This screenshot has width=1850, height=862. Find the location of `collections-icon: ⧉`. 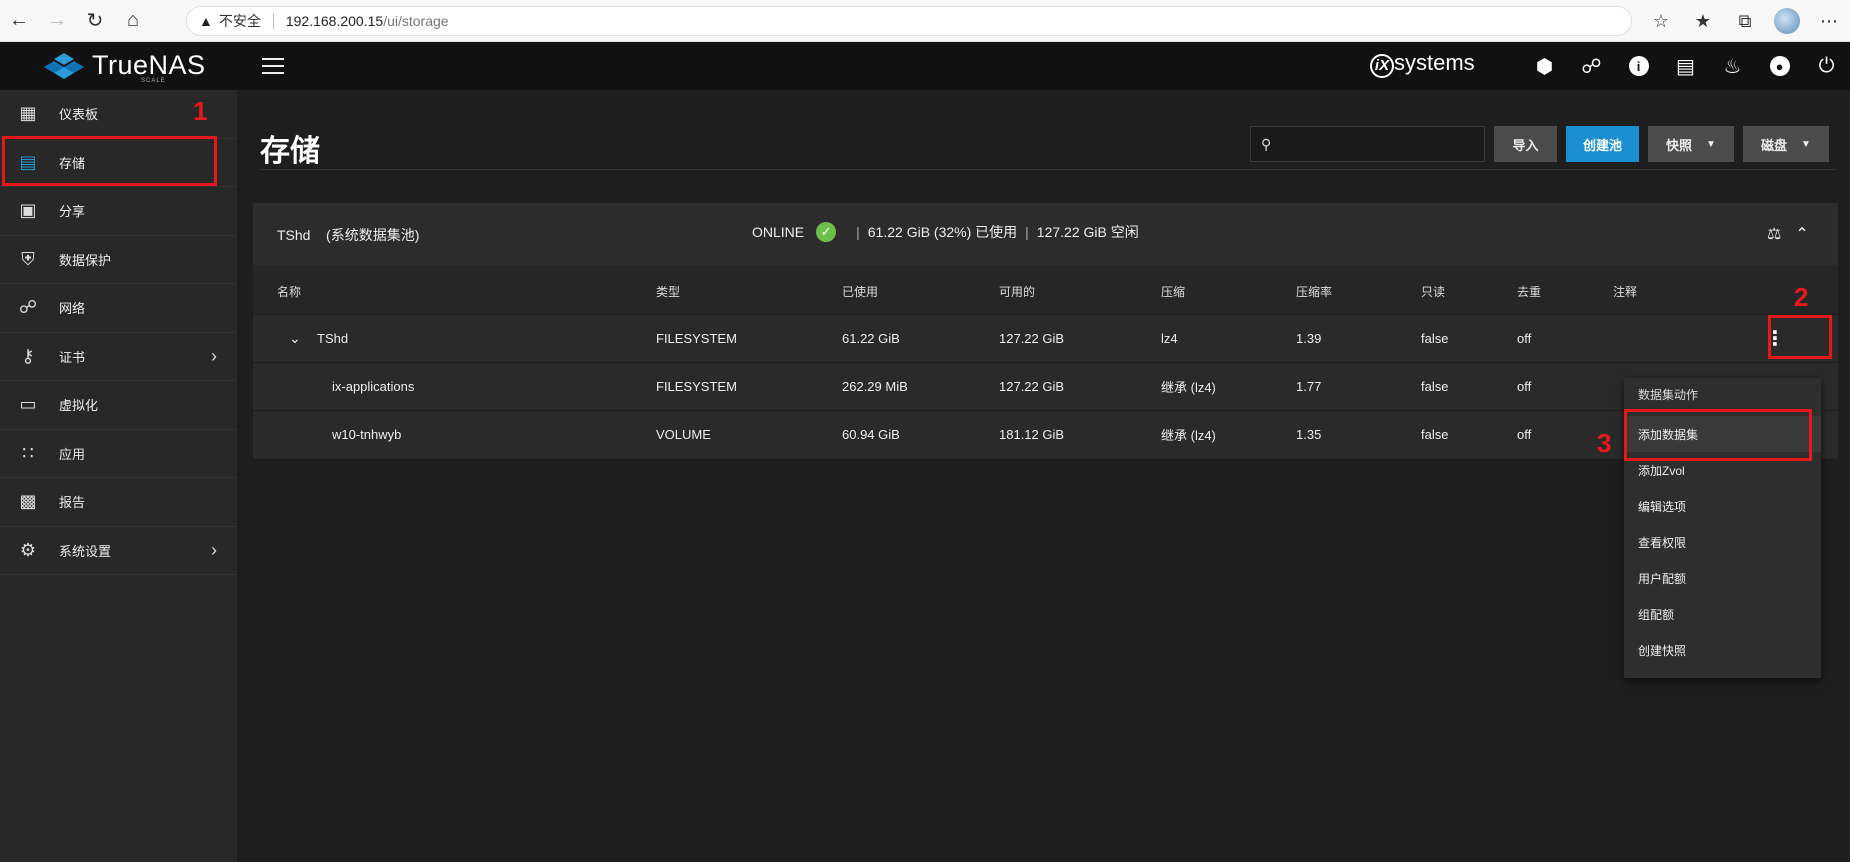

collections-icon: ⧉ is located at coordinates (1745, 21).